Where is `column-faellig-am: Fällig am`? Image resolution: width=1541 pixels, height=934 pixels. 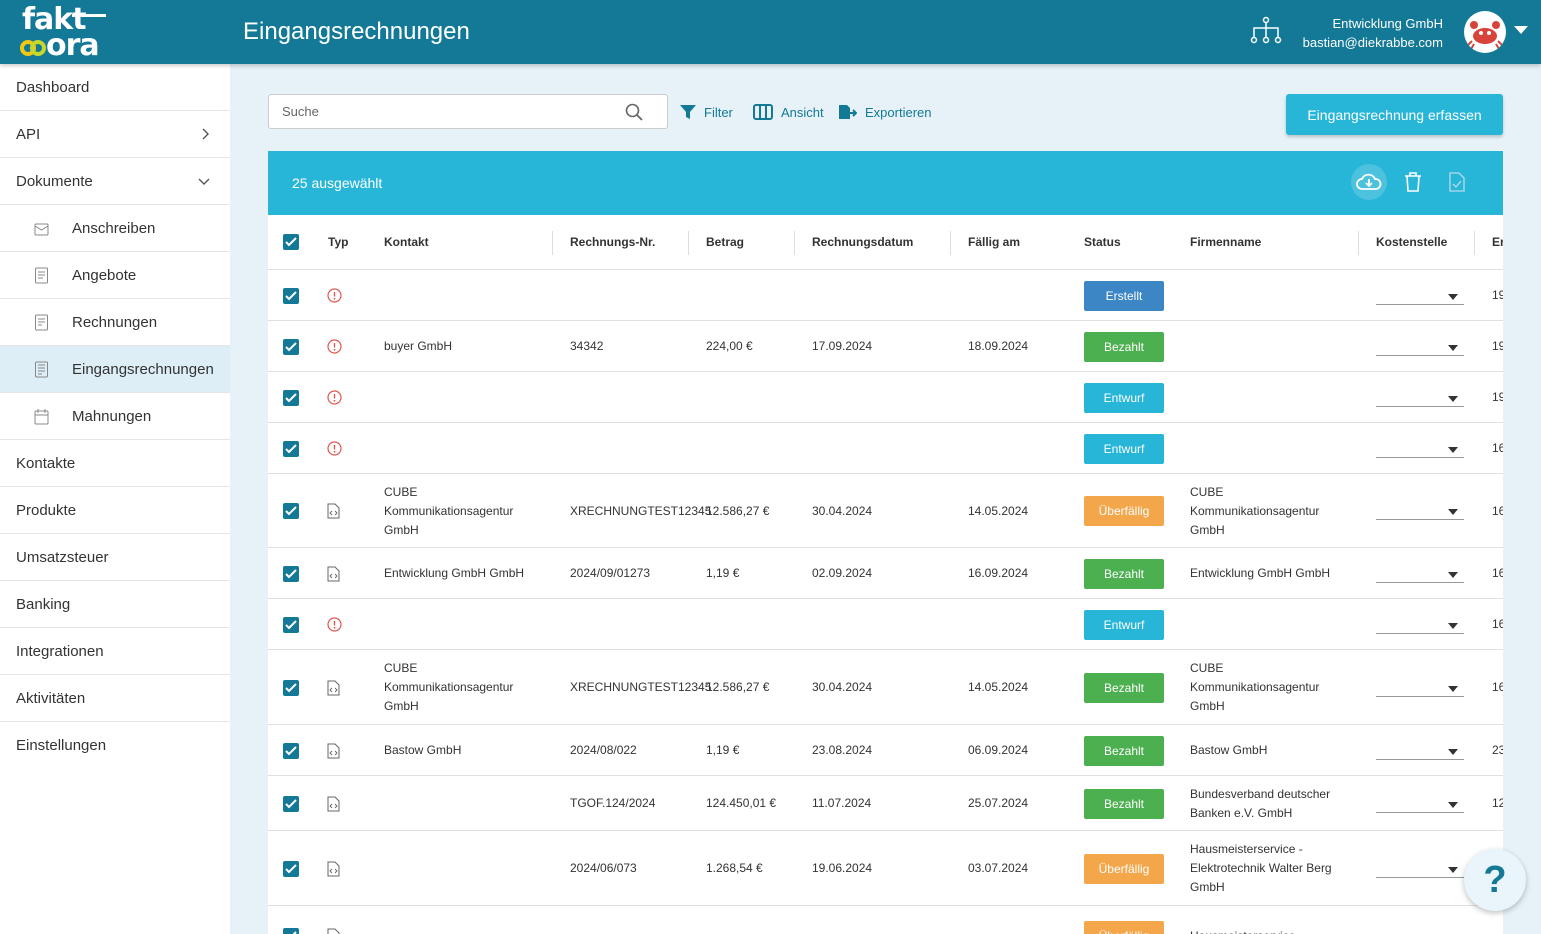 column-faellig-am: Fällig am is located at coordinates (994, 242).